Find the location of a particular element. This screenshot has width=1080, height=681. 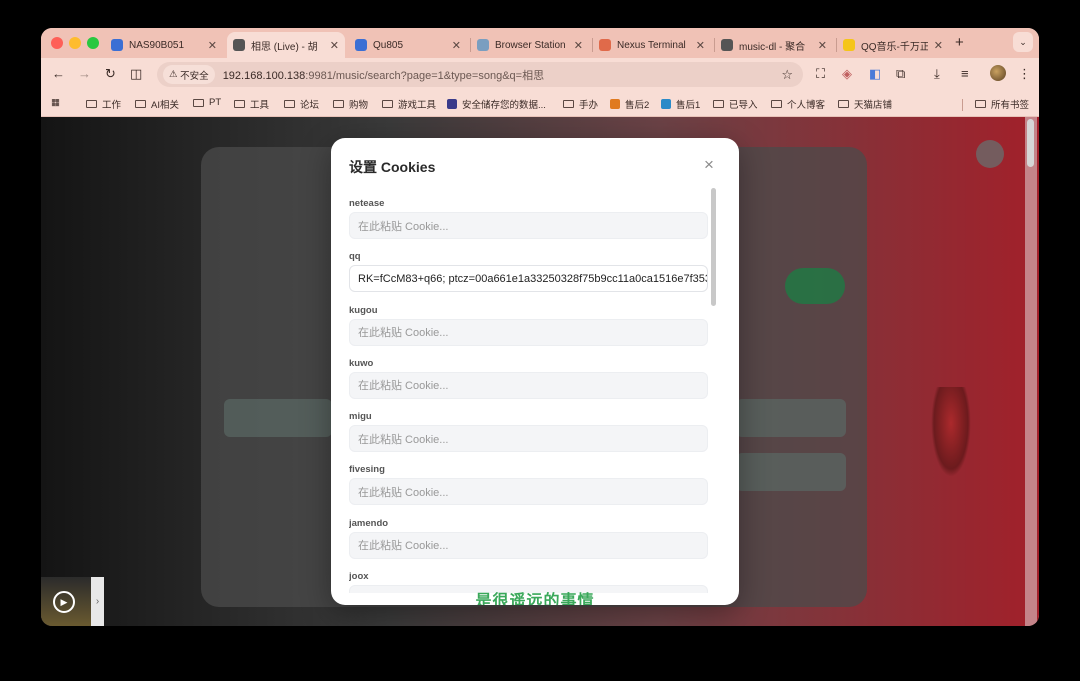

bookmark-label: 工具 is located at coordinates (260, 105).